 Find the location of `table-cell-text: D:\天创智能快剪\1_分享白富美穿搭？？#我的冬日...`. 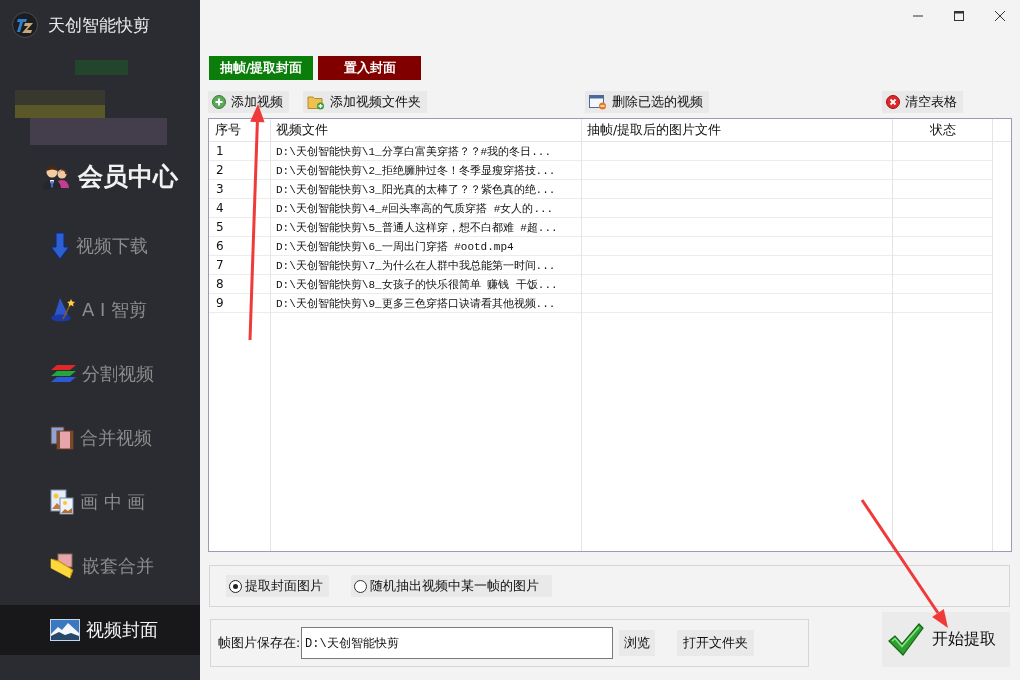

table-cell-text: D:\天创智能快剪\1_分享白富美穿搭？？#我的冬日... is located at coordinates (413, 151).